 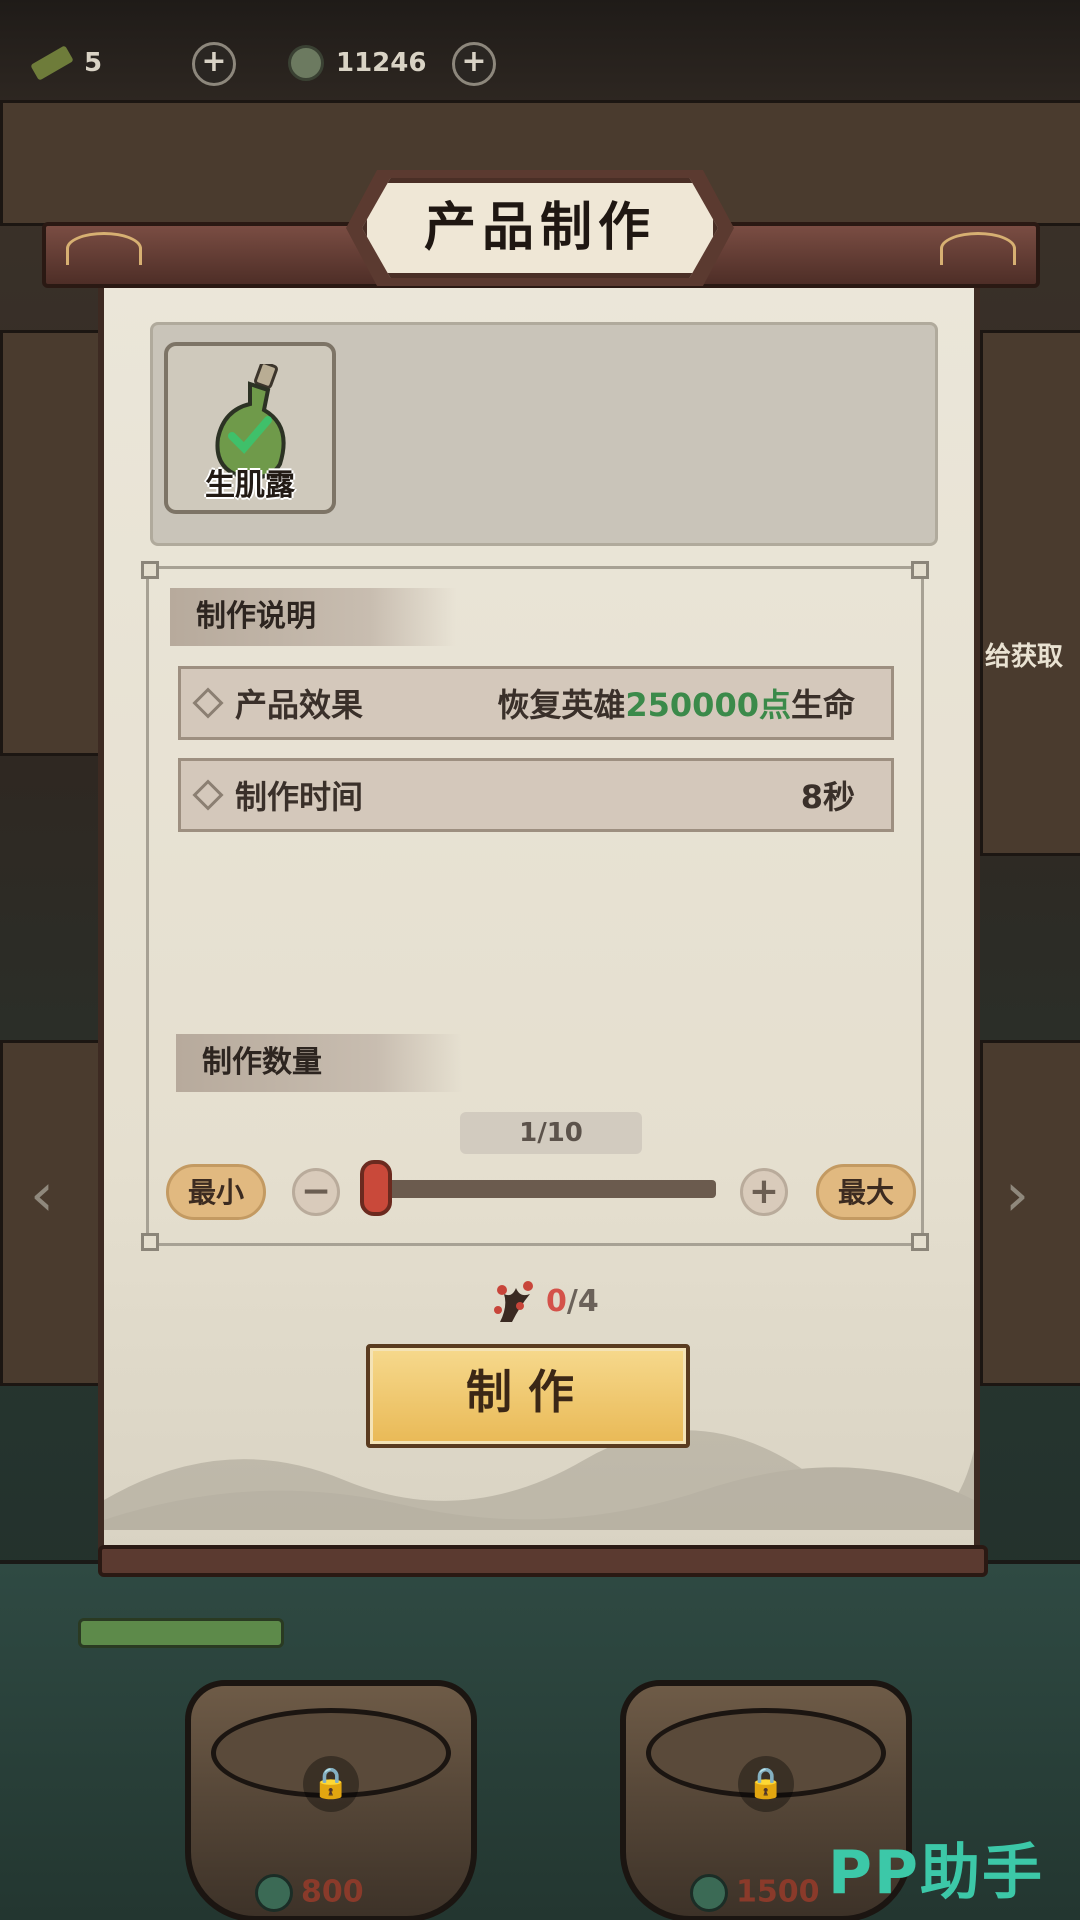 I want to click on right-cabinet, so click(x=1030, y=1213).